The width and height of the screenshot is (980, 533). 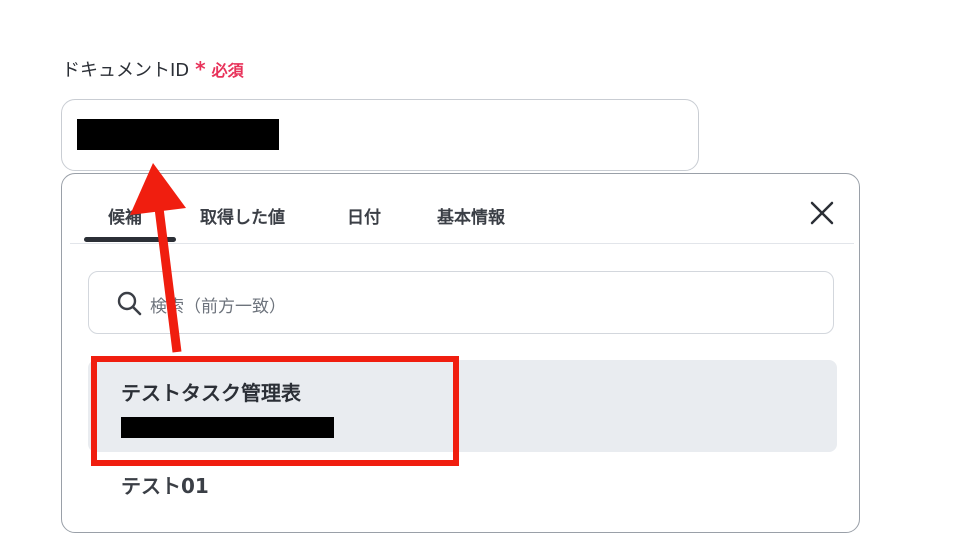 I want to click on close-icon, so click(x=822, y=213).